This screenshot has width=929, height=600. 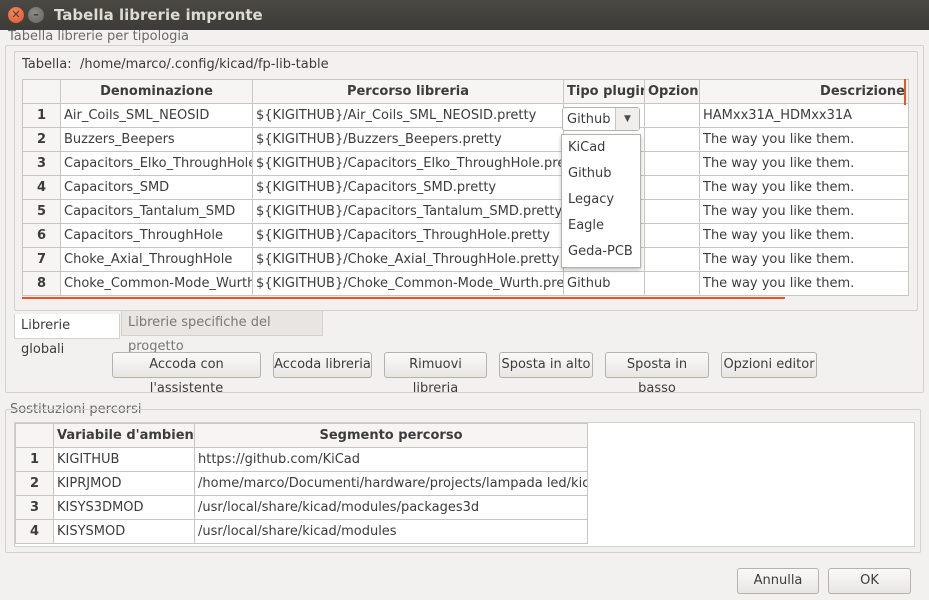 I want to click on dropdown-arrow-icon: ▼, so click(x=627, y=119).